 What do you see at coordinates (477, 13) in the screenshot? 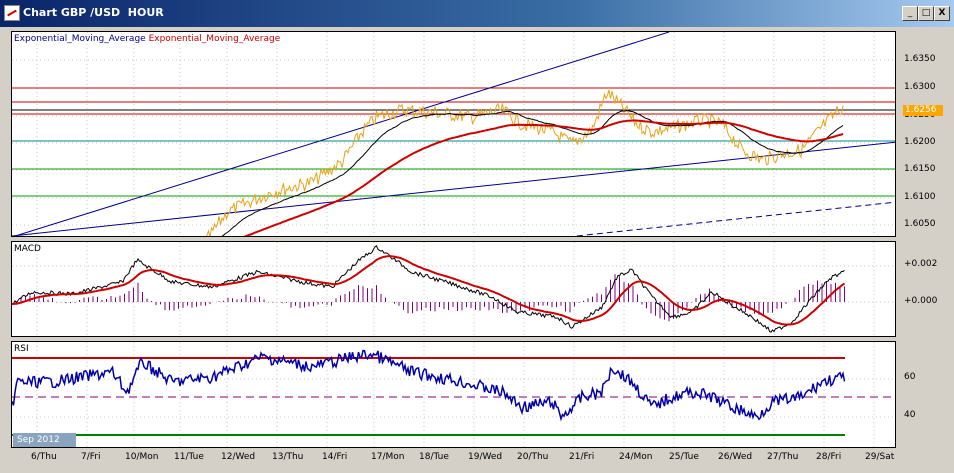
I see `window-title-bar: Chart GBP /USD HOUR _ □ X` at bounding box center [477, 13].